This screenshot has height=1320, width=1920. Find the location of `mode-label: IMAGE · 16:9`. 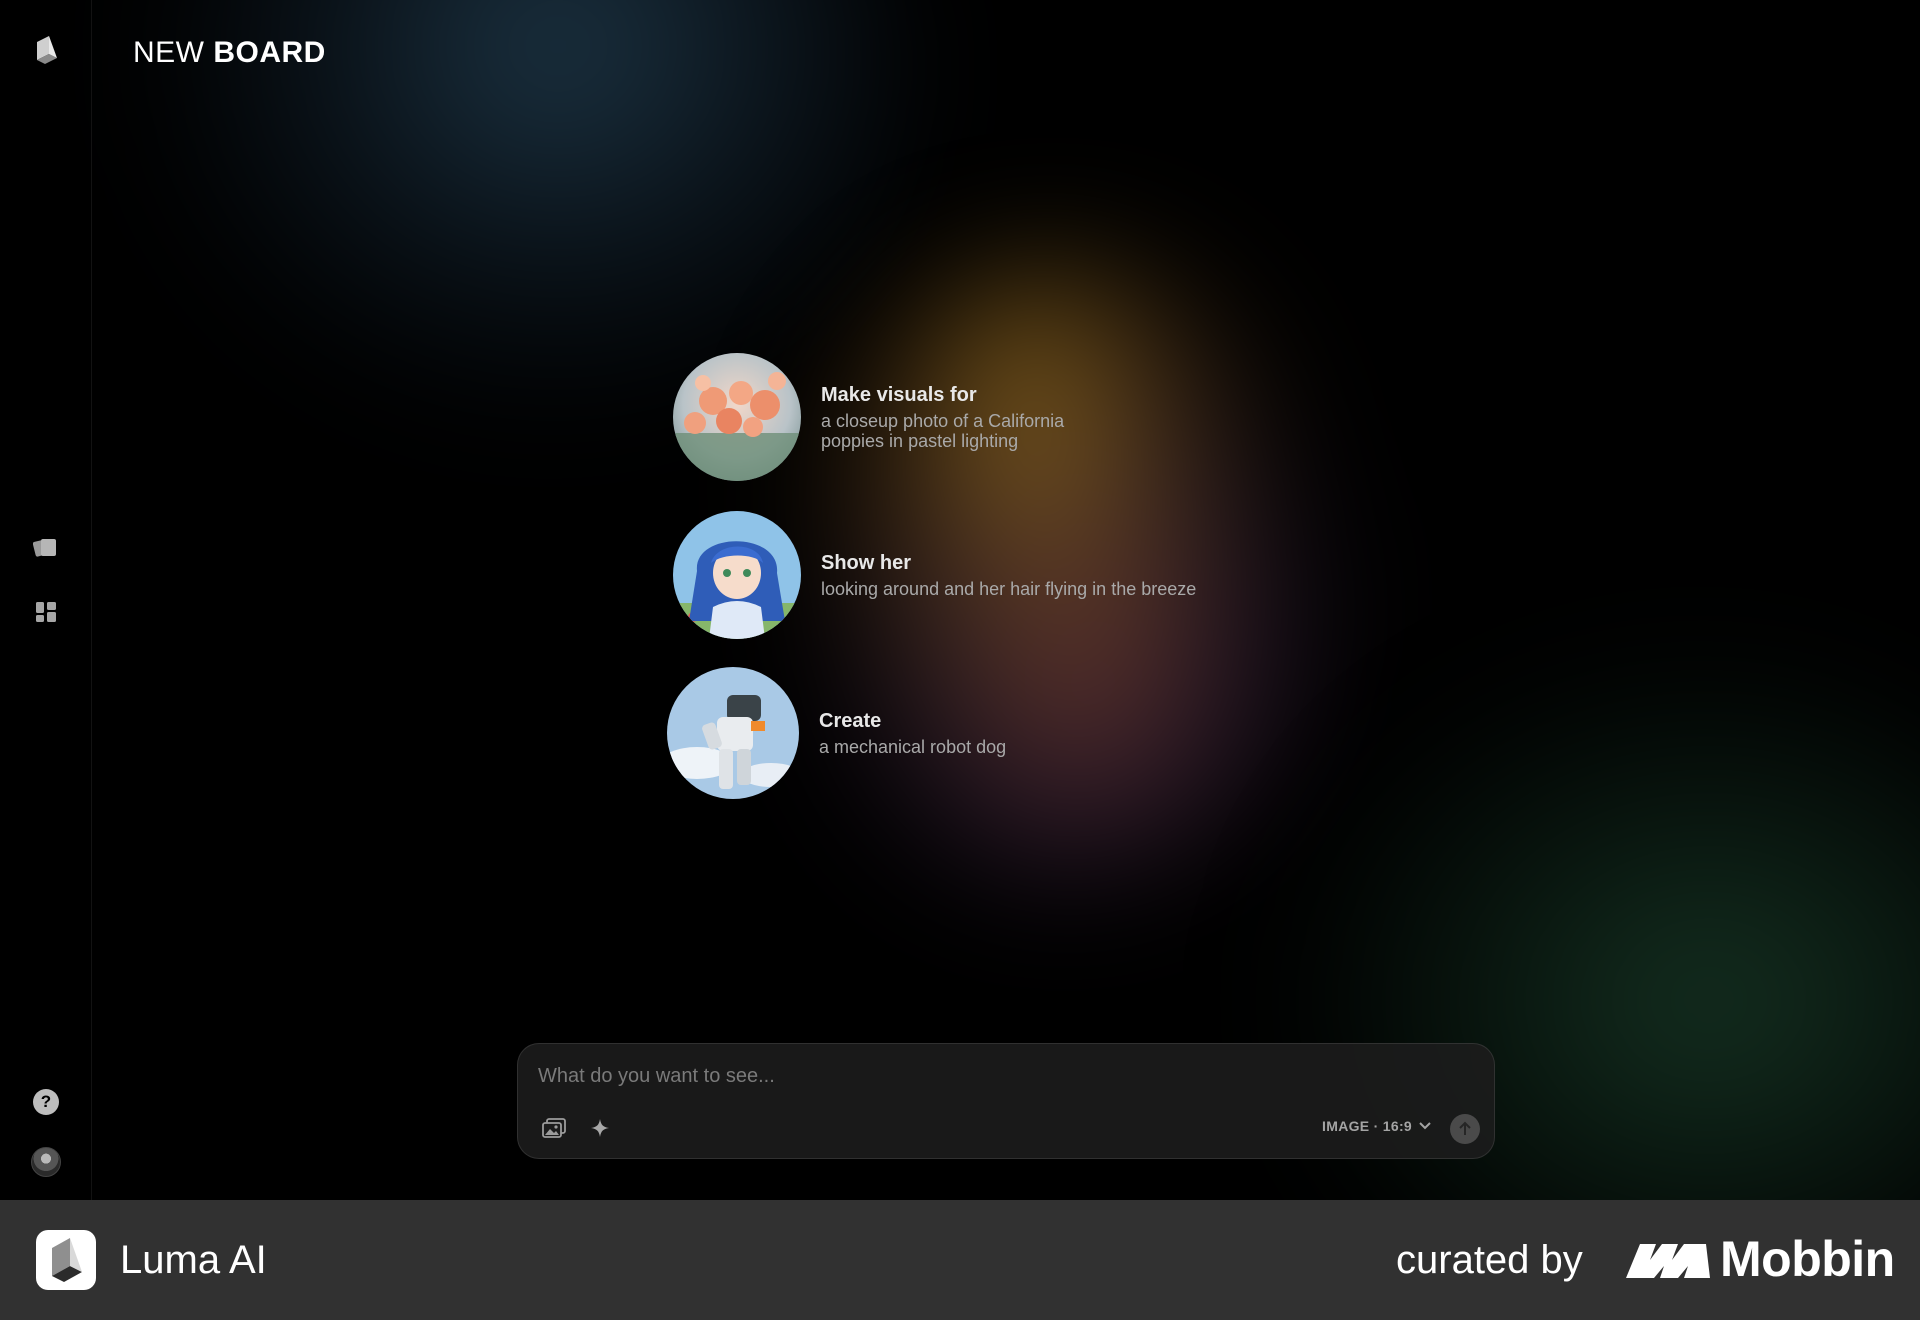

mode-label: IMAGE · 16:9 is located at coordinates (1367, 1126).